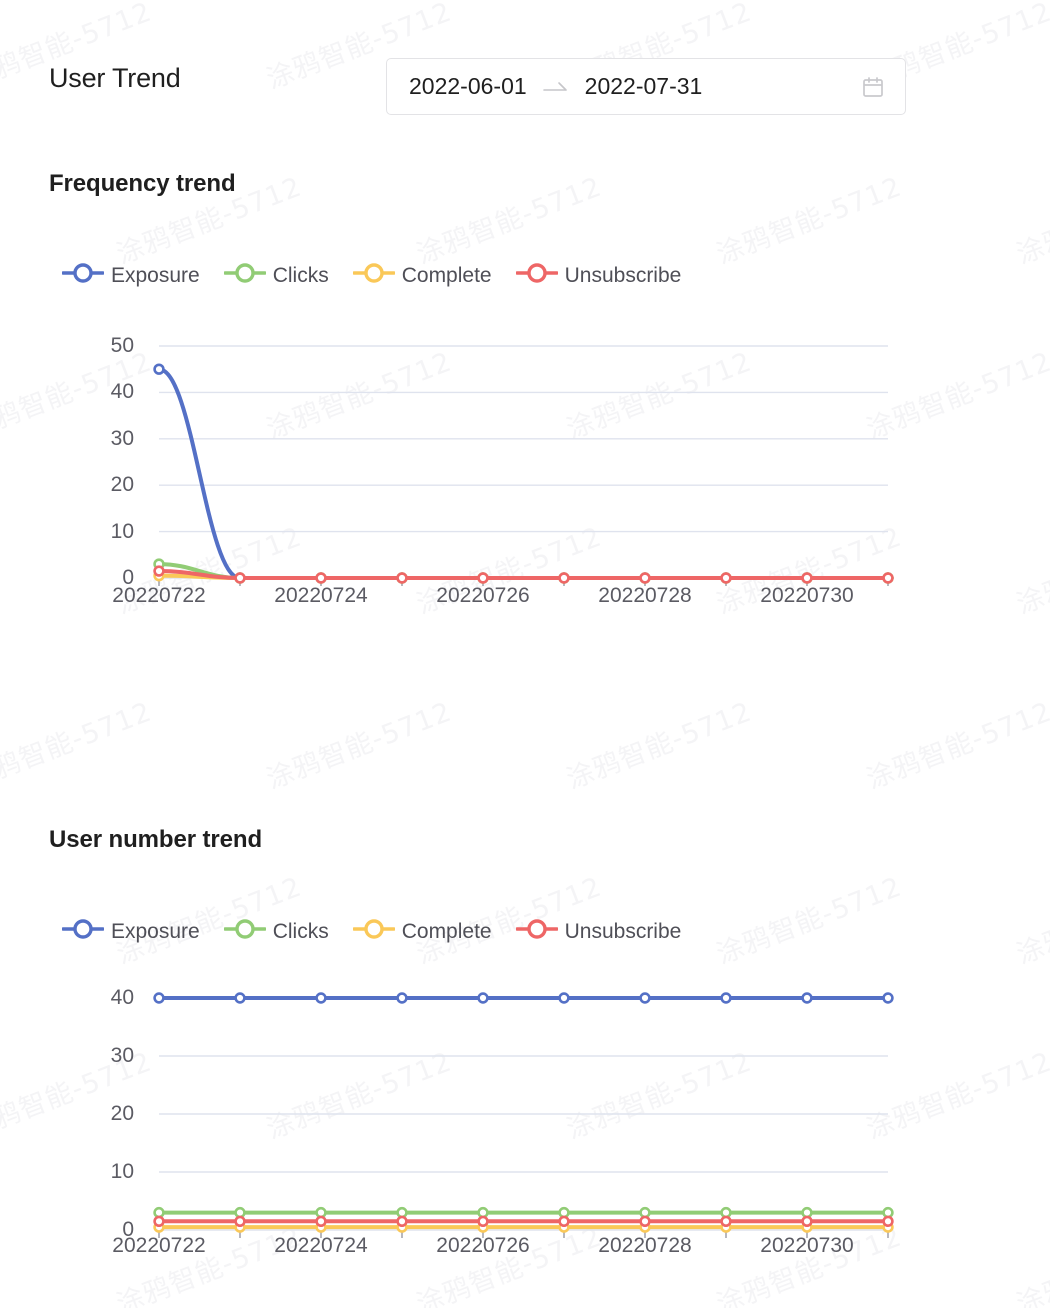 The height and width of the screenshot is (1308, 1050). What do you see at coordinates (122, 345) in the screenshot?
I see `y-axis-tick-label: 50` at bounding box center [122, 345].